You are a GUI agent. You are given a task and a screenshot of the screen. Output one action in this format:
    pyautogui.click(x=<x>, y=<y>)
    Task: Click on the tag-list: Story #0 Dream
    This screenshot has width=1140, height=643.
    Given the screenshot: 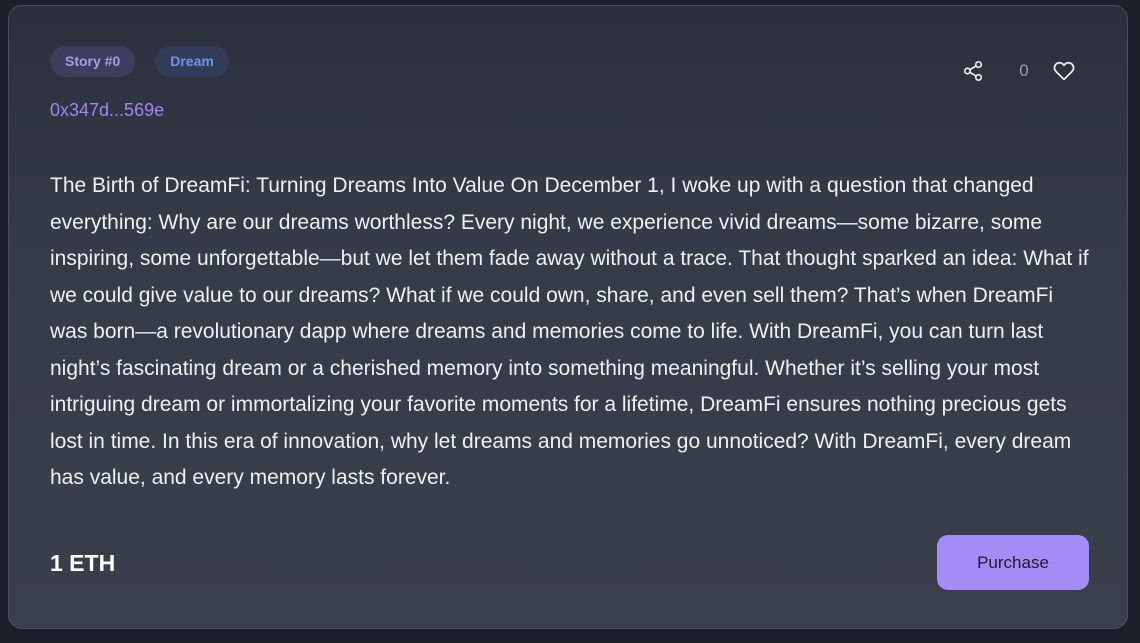 What is the action you would take?
    pyautogui.click(x=139, y=61)
    